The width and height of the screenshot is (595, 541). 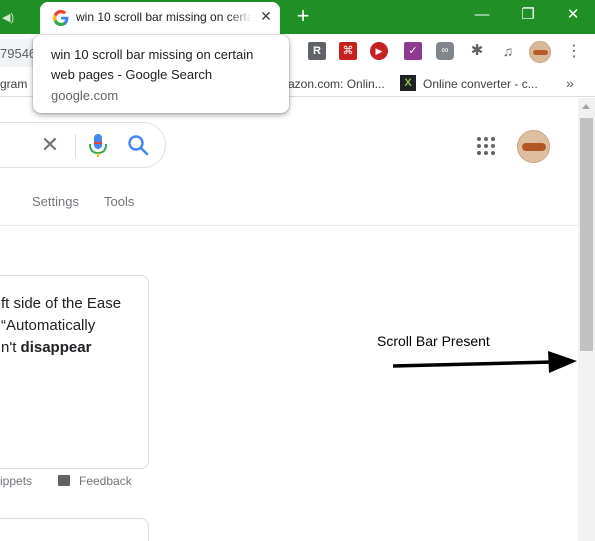 What do you see at coordinates (83, 145) in the screenshot?
I see `search-input: ✕` at bounding box center [83, 145].